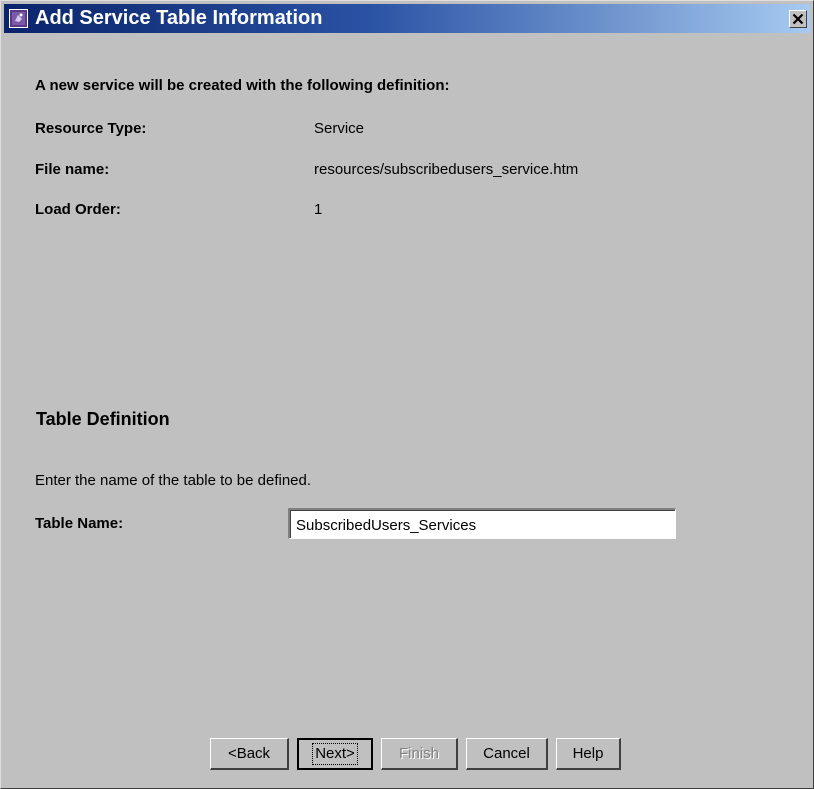  Describe the element at coordinates (79, 523) in the screenshot. I see `table-name-label: Table Name:` at that location.